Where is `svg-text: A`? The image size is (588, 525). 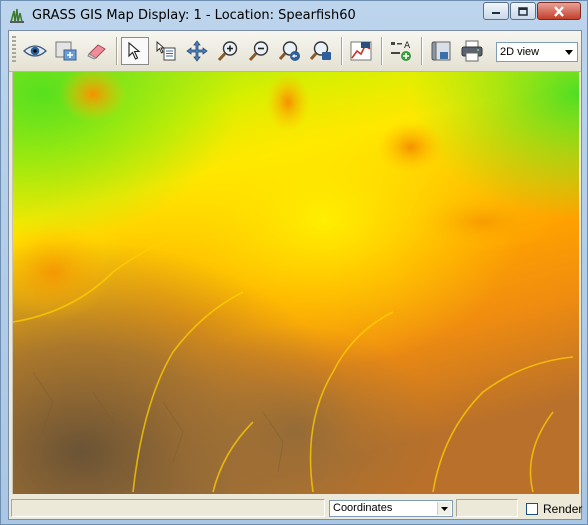 svg-text: A is located at coordinates (407, 46).